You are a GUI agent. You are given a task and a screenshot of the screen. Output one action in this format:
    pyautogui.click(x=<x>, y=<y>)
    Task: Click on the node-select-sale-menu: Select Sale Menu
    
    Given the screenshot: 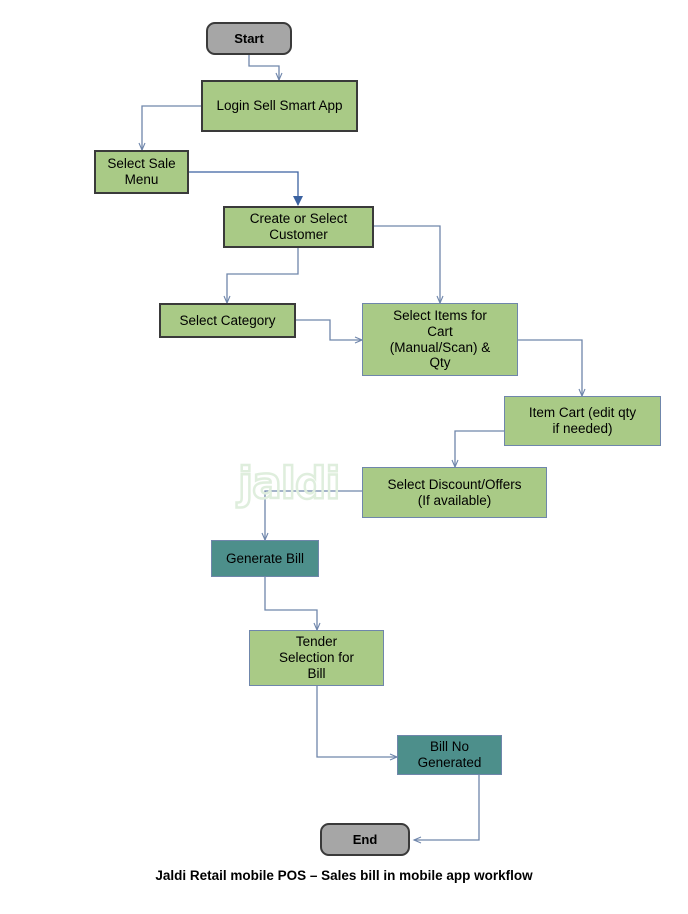 What is the action you would take?
    pyautogui.click(x=141, y=172)
    